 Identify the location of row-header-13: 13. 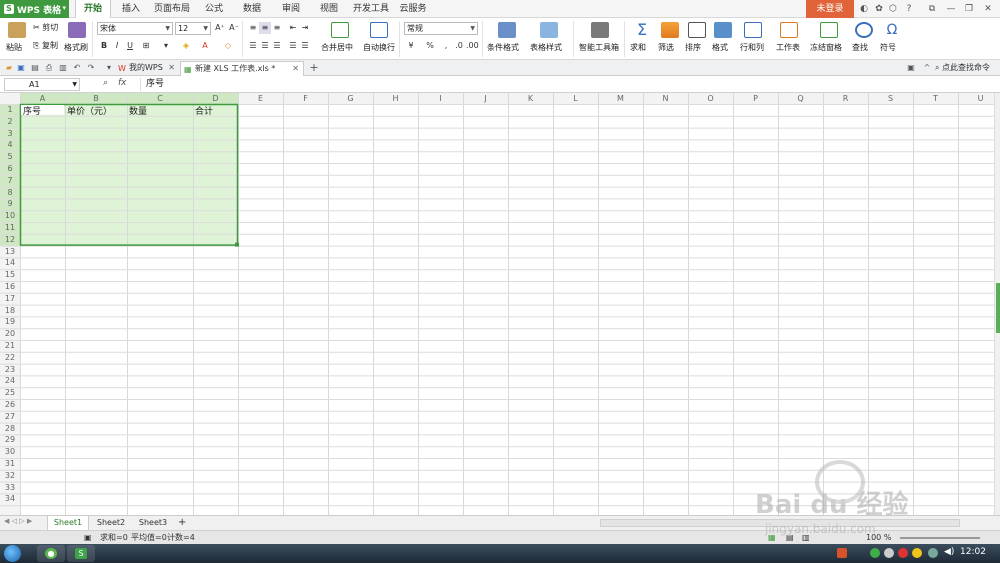
(10, 251).